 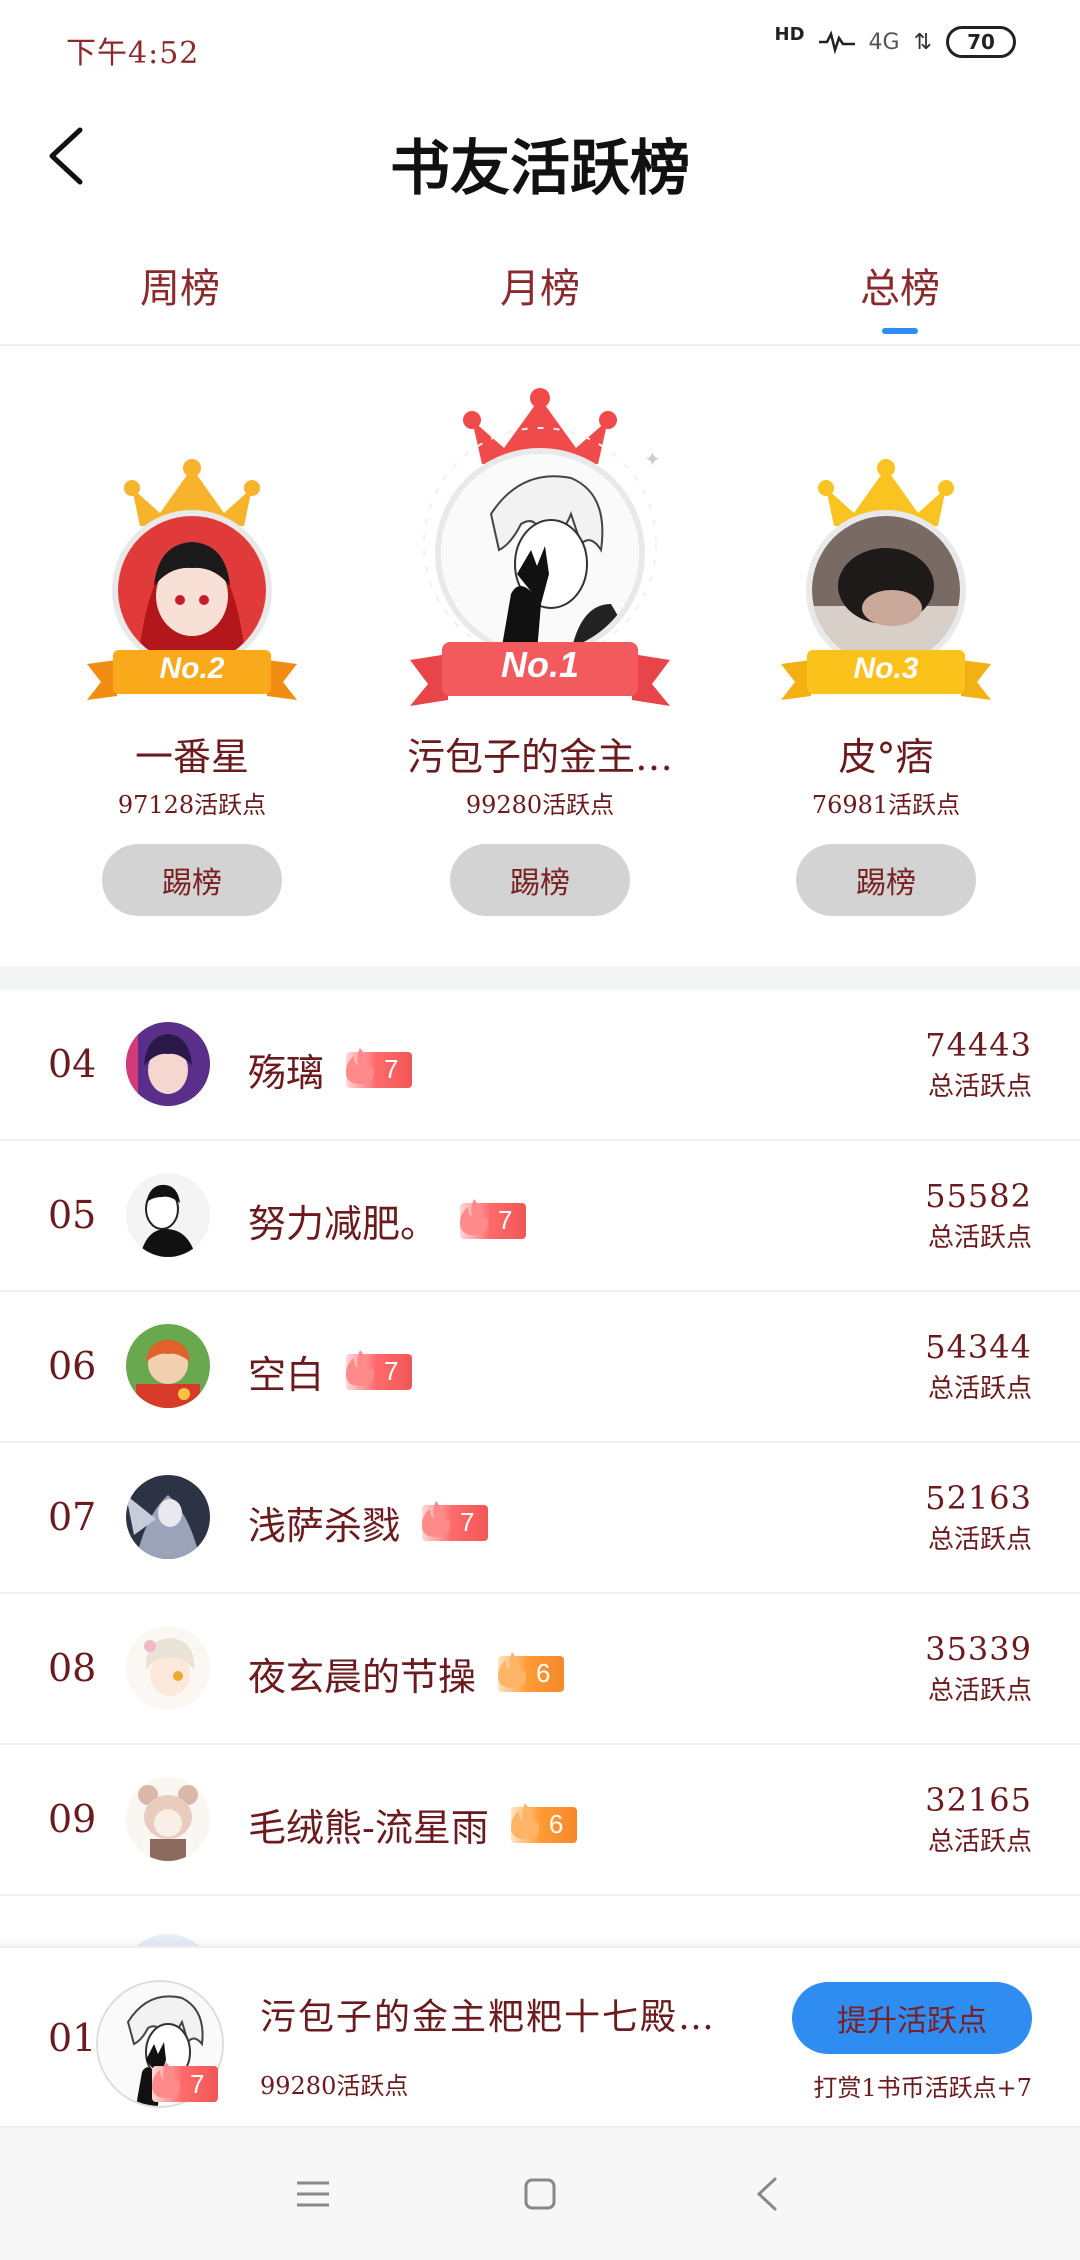 I want to click on score-block: 35339 总活跃点, so click(x=978, y=1668).